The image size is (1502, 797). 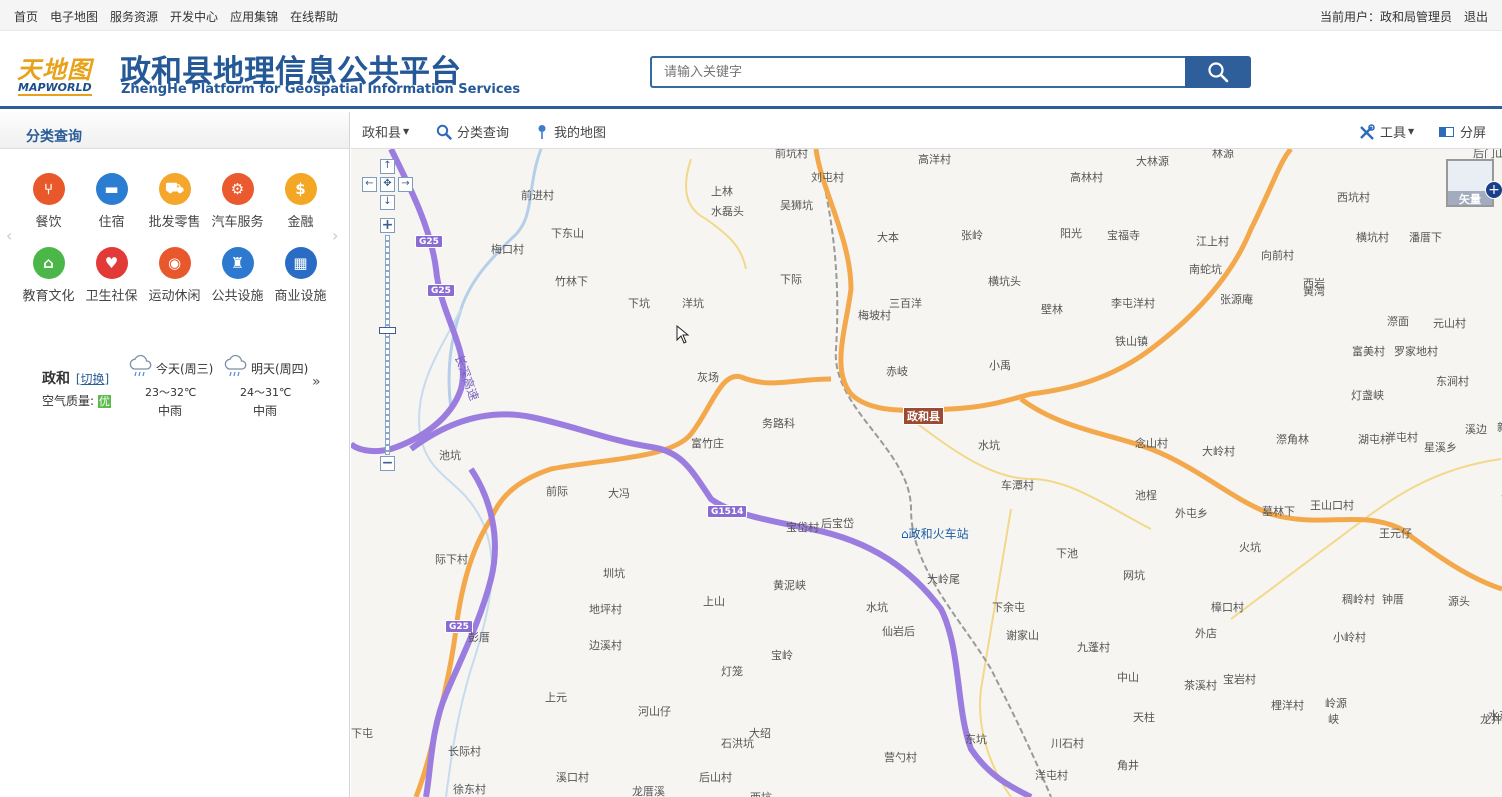 What do you see at coordinates (1333, 719) in the screenshot?
I see `place-label: 峡` at bounding box center [1333, 719].